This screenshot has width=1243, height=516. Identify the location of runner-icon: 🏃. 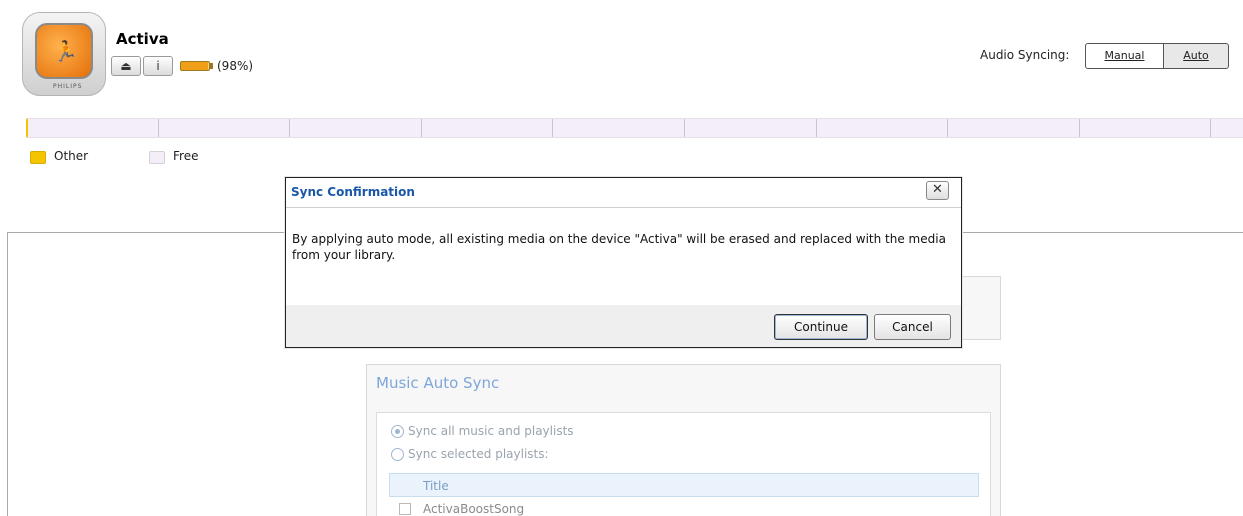
(65, 51).